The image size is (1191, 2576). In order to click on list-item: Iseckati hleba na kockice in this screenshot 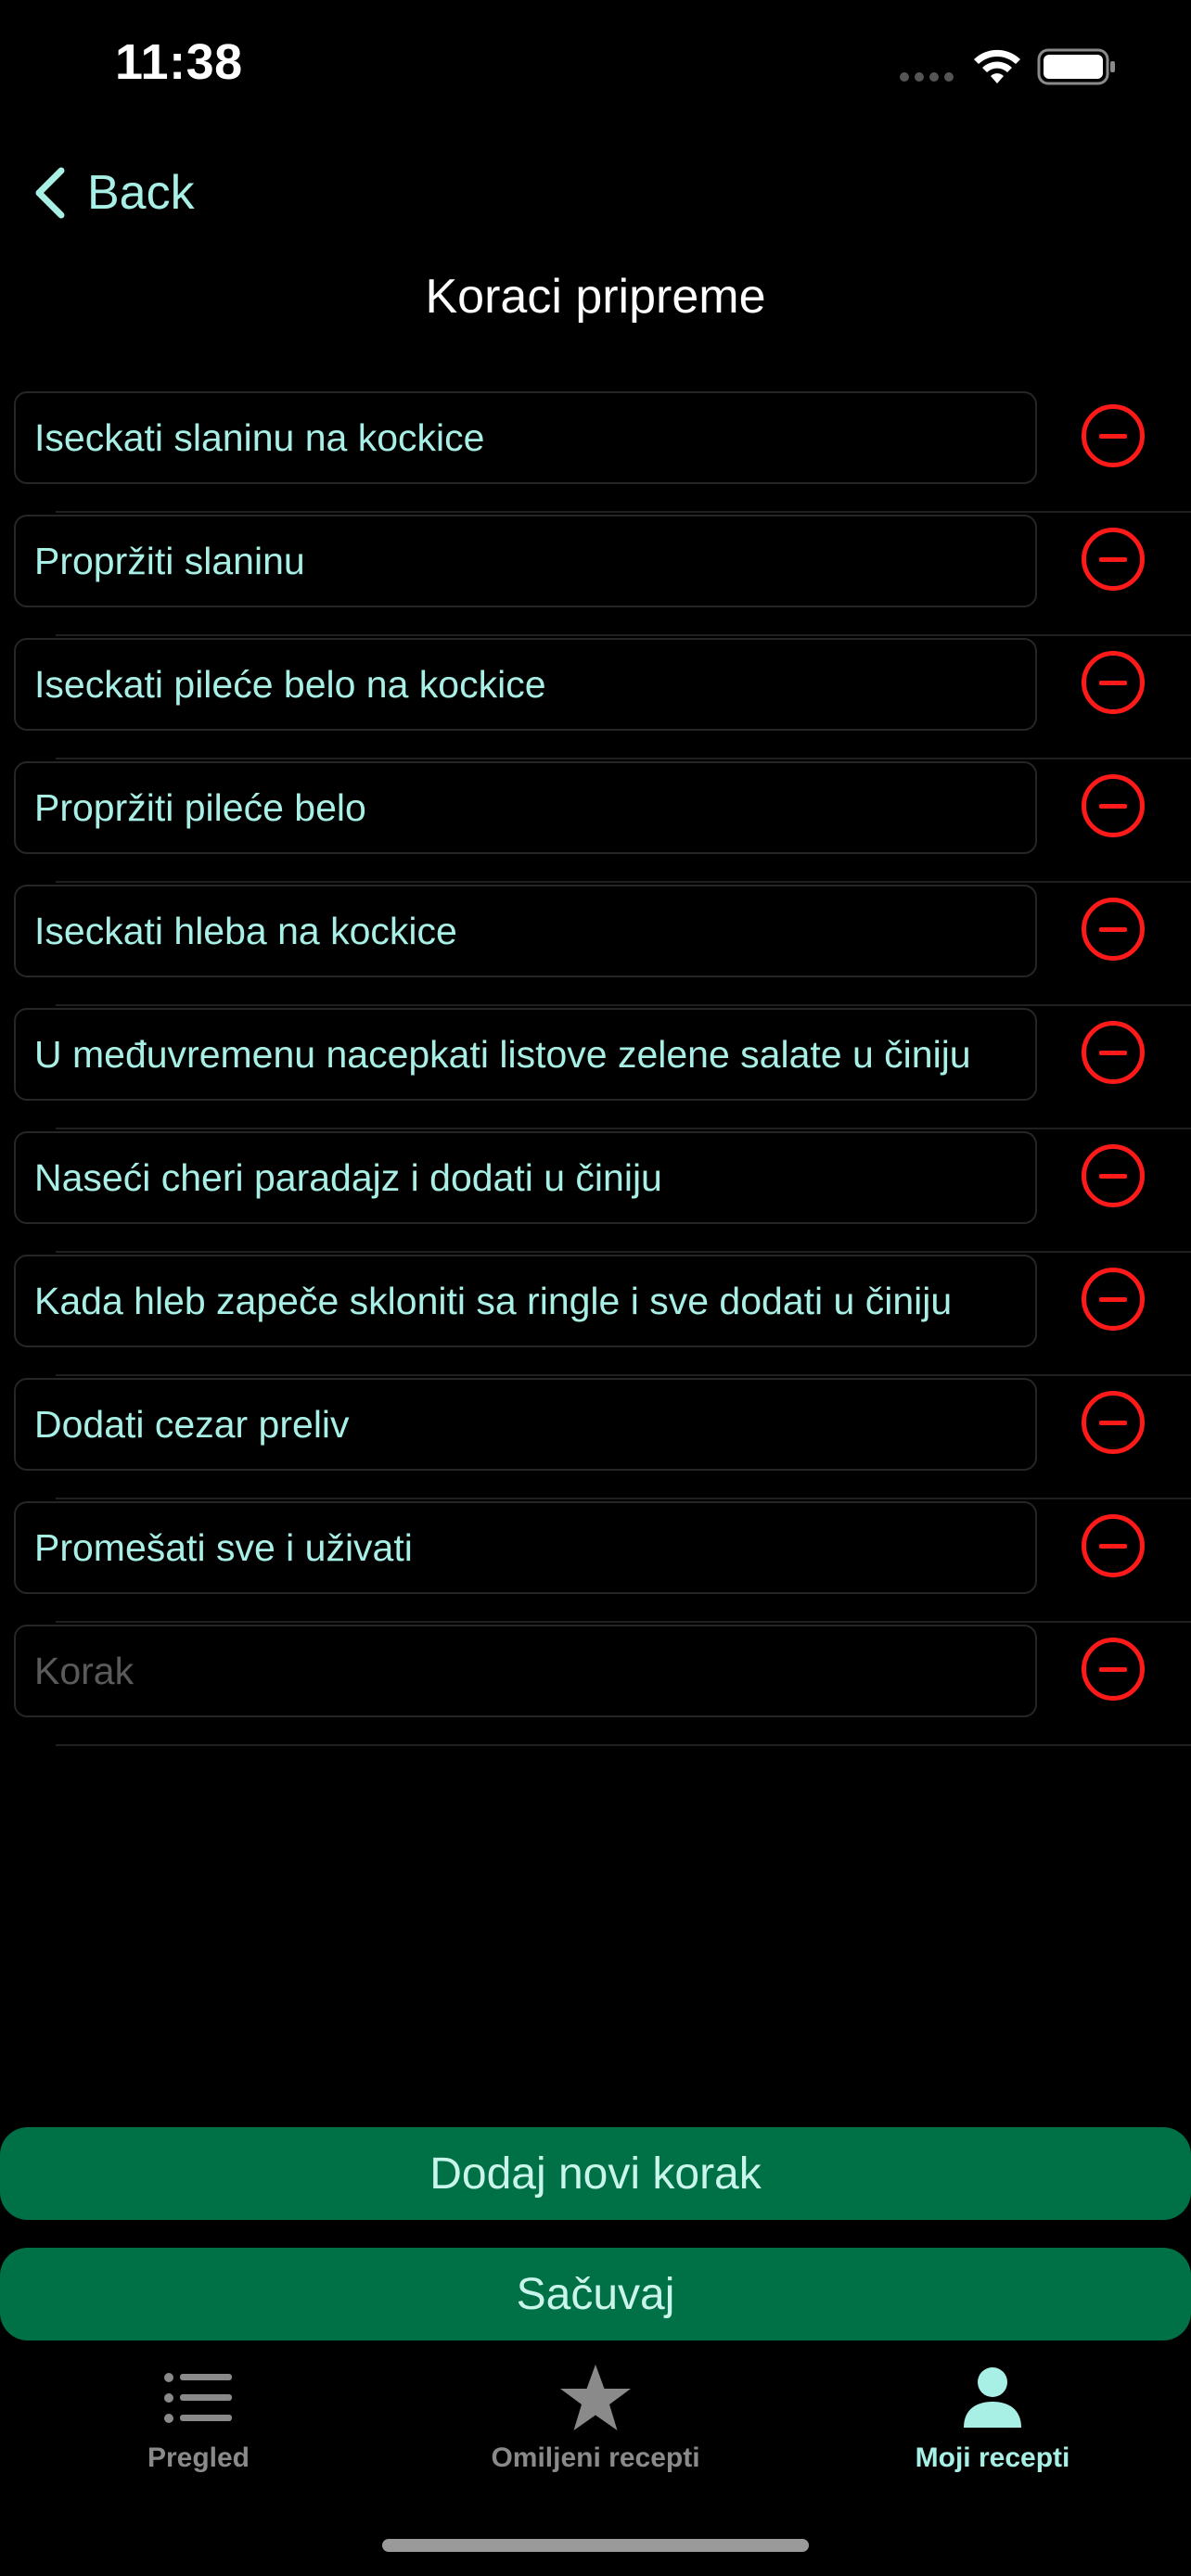, I will do `click(595, 944)`.